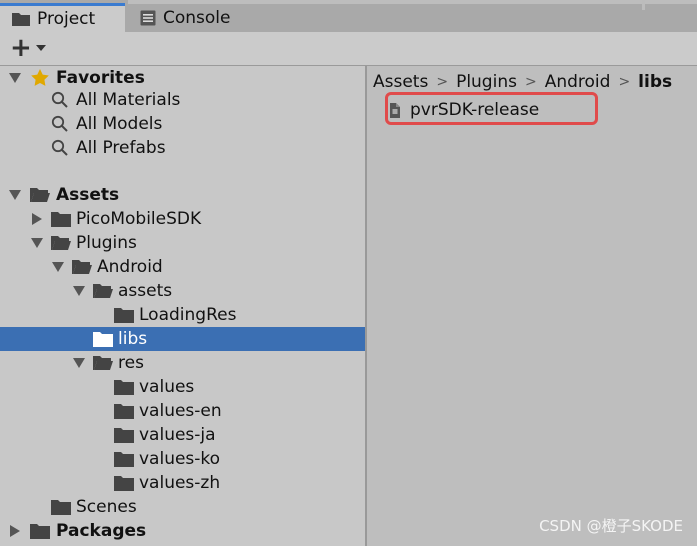 Image resolution: width=697 pixels, height=546 pixels. I want to click on watermark: CSDN @橙子SKODE, so click(611, 526).